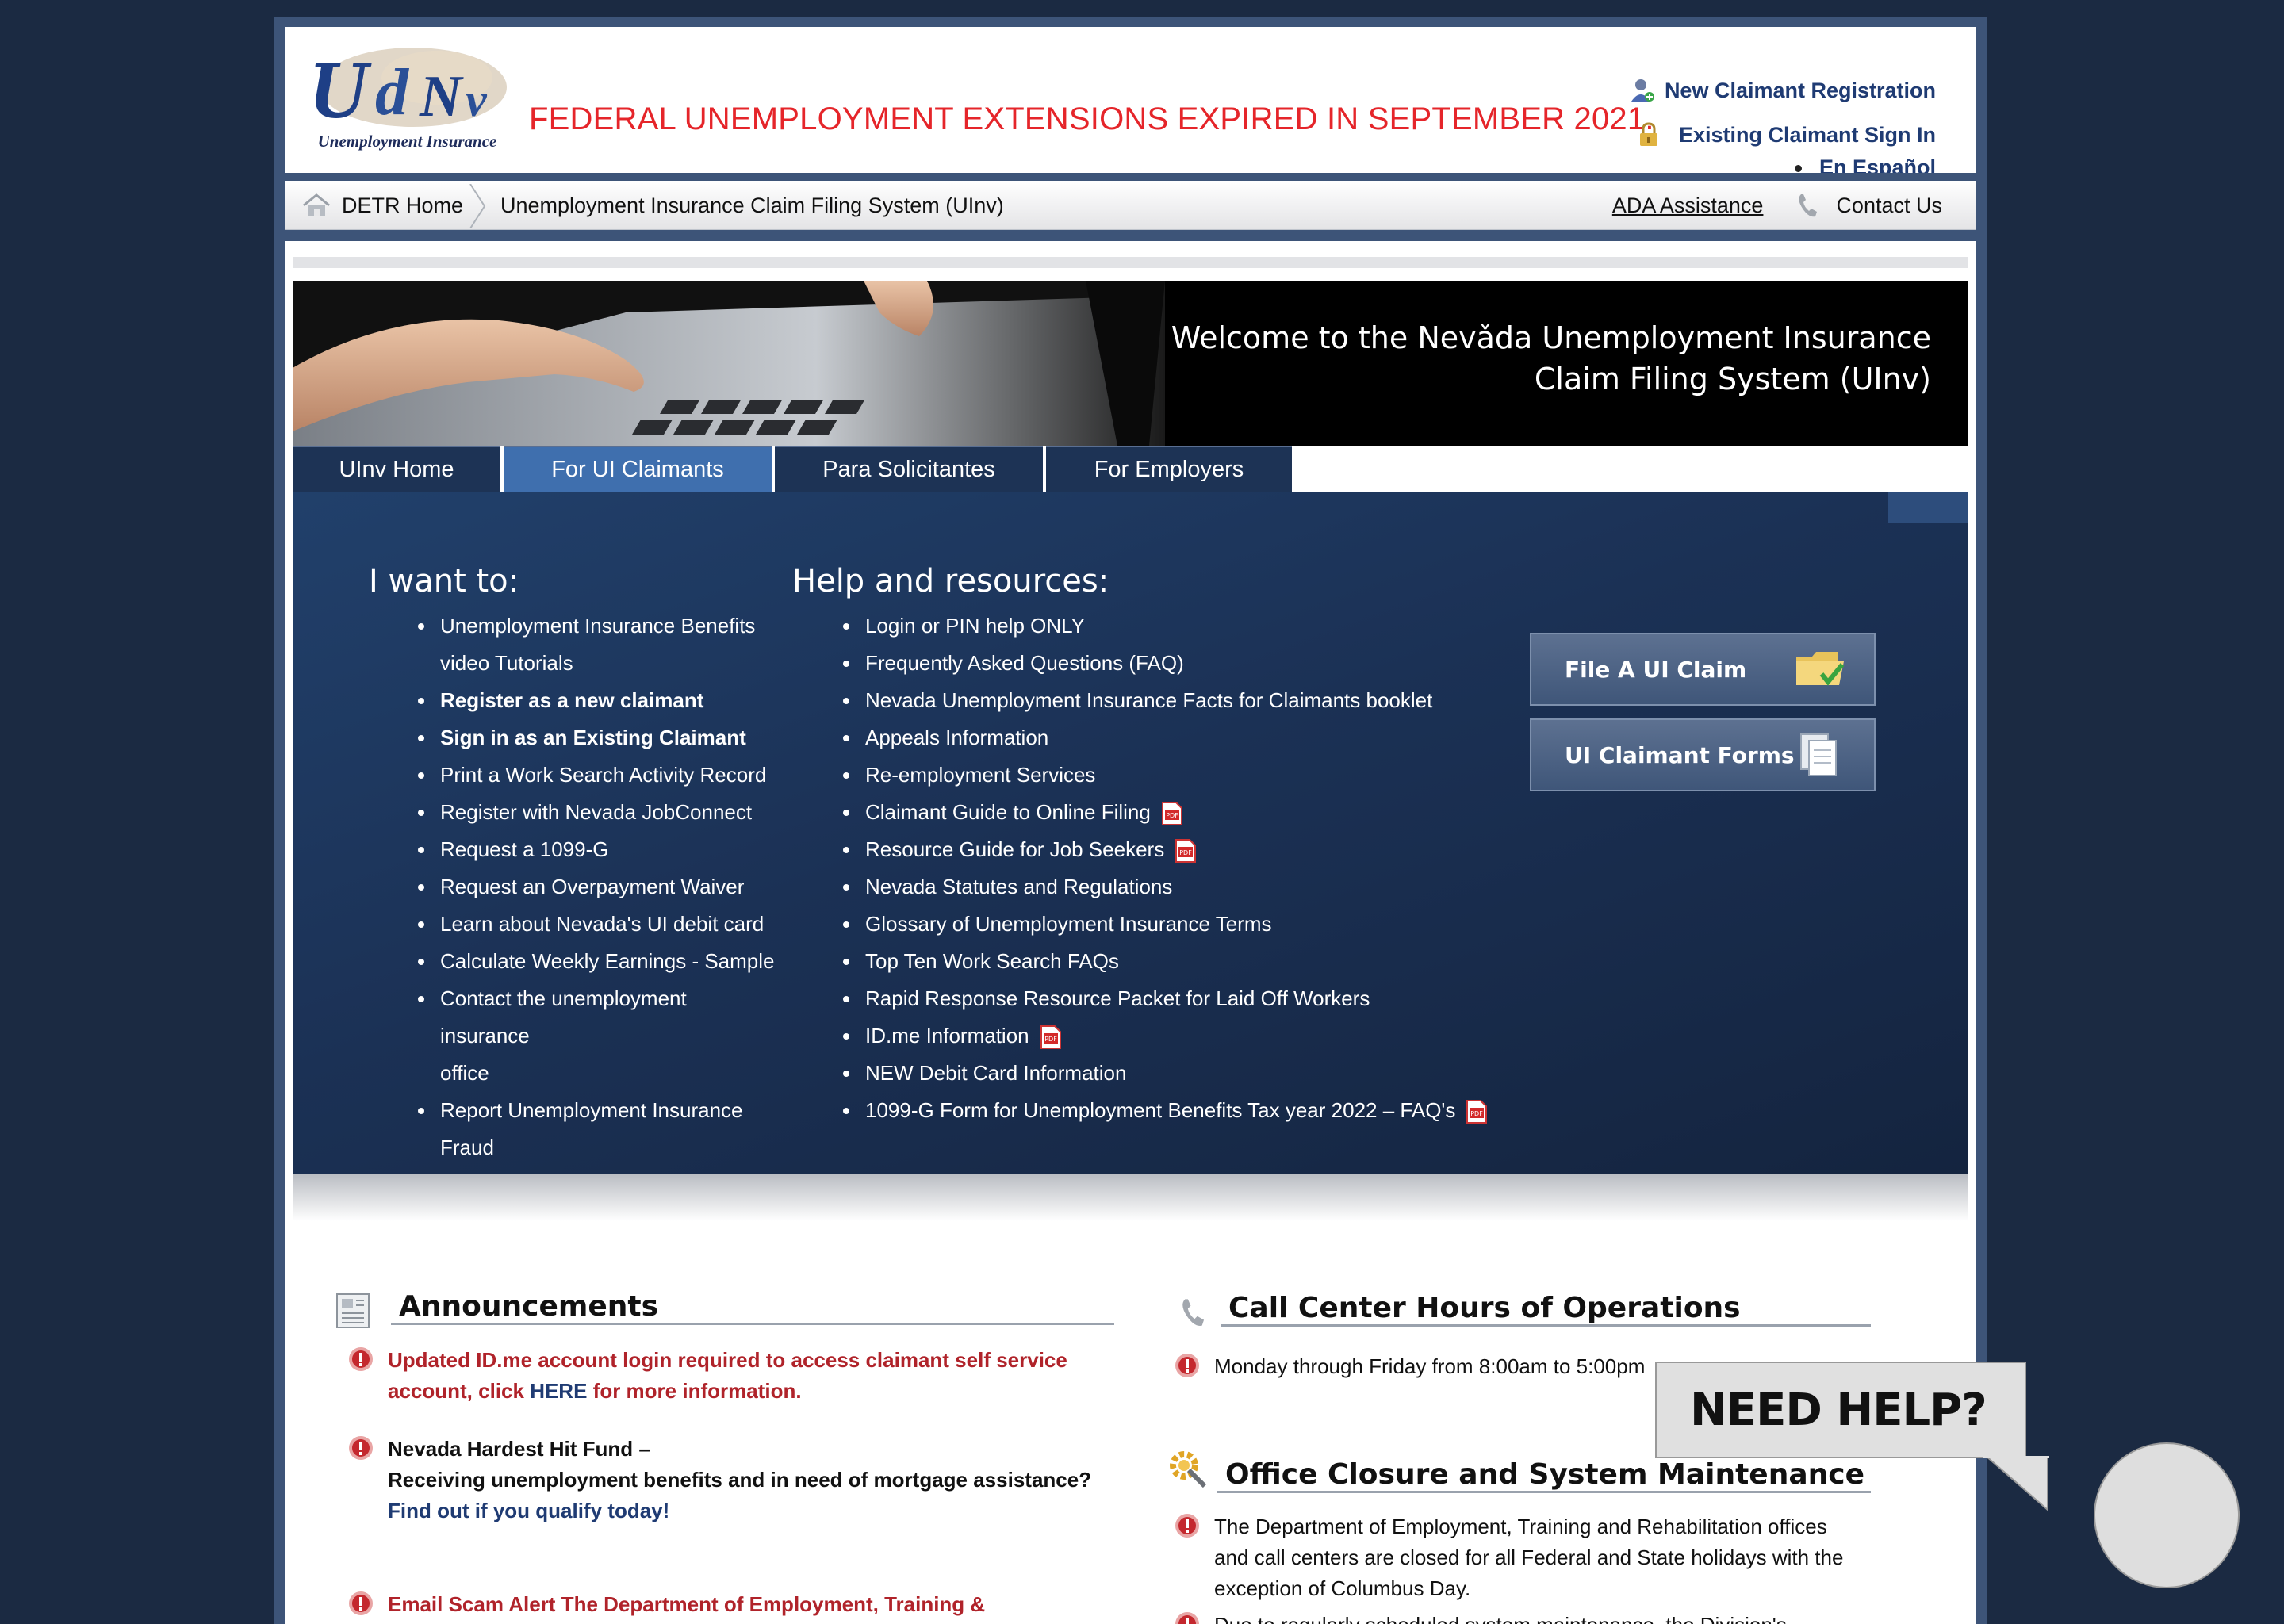 The height and width of the screenshot is (1624, 2284). I want to click on tab-for-employers: For Employers, so click(1169, 469).